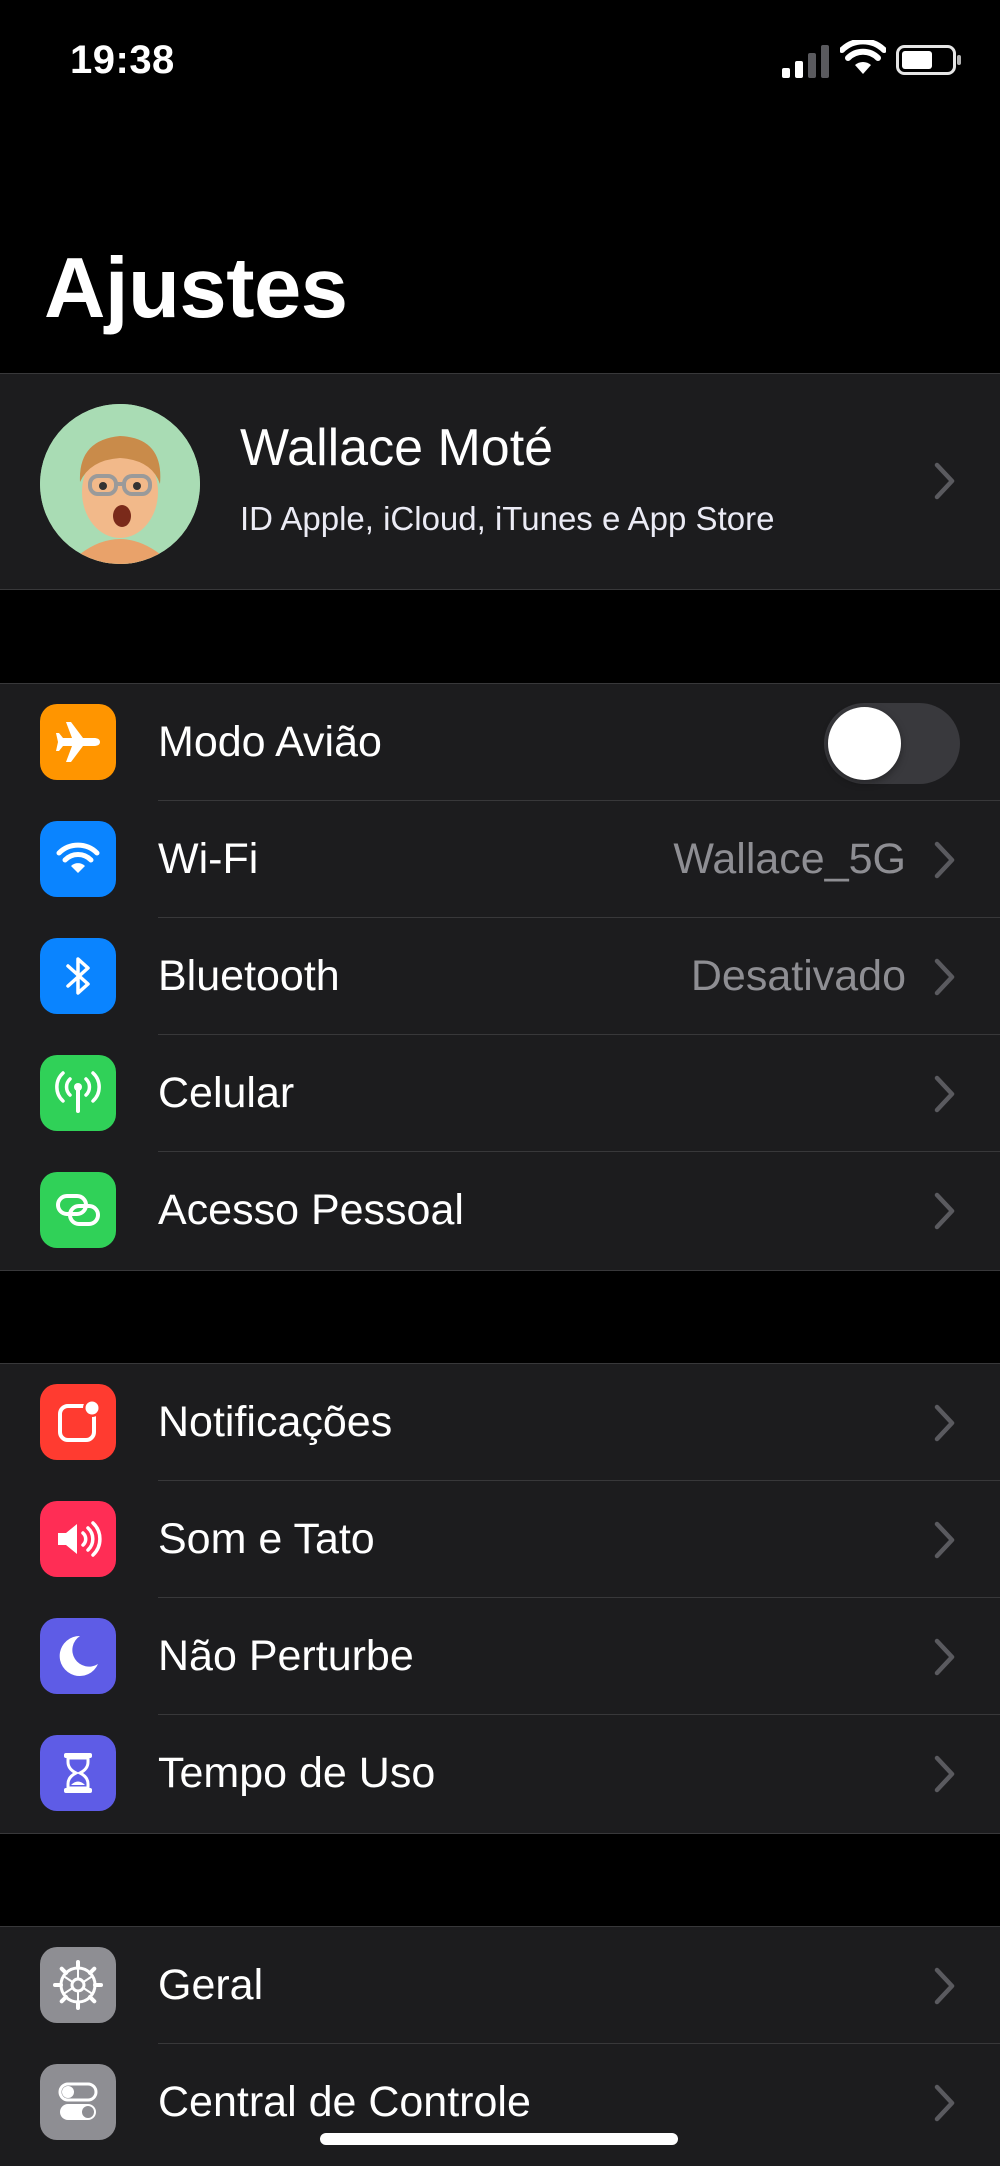  What do you see at coordinates (249, 976) in the screenshot?
I see `bluetooth-label: Bluetooth` at bounding box center [249, 976].